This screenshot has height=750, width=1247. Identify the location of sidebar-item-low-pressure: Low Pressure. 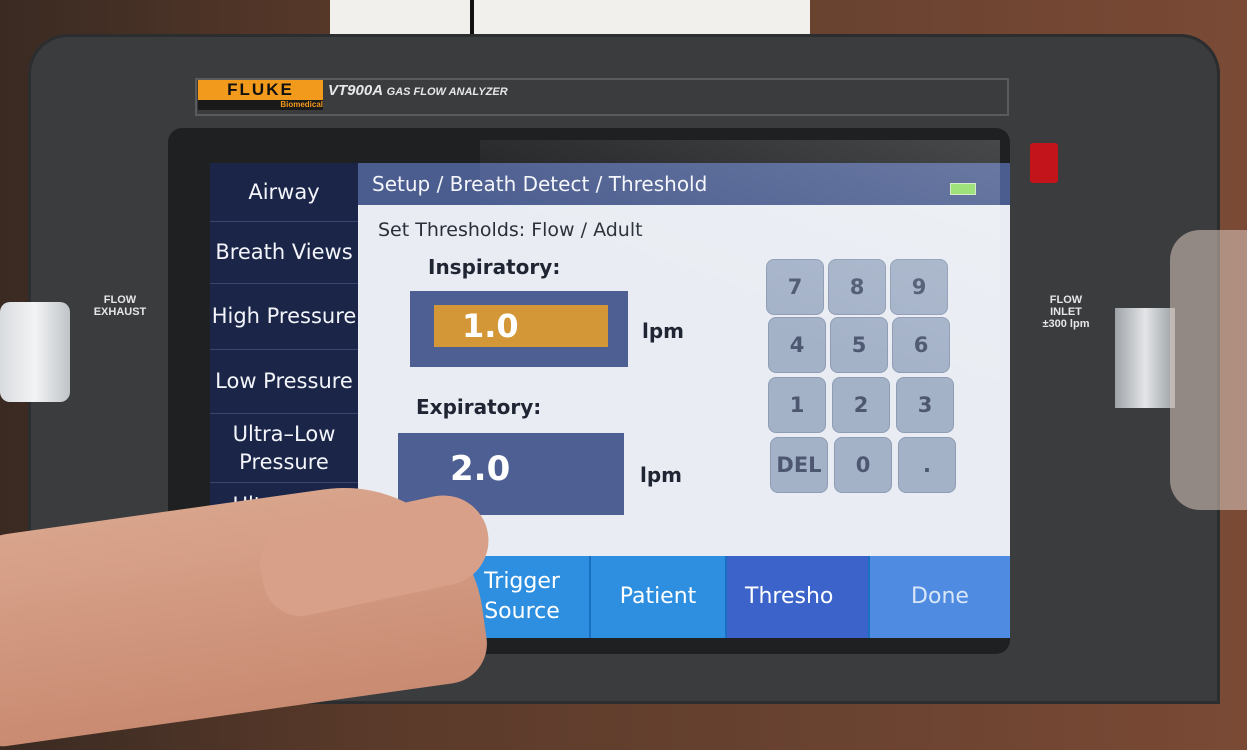
(284, 381).